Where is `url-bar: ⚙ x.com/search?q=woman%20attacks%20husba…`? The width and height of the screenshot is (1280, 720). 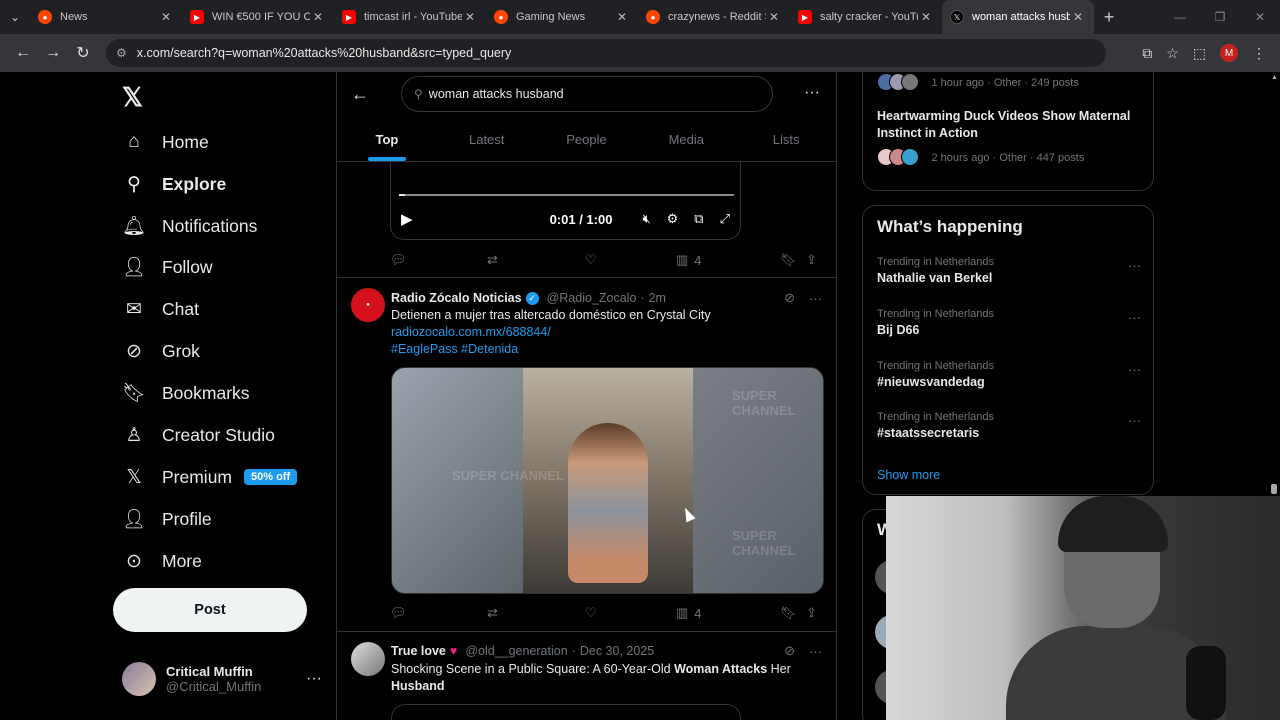
url-bar: ⚙ x.com/search?q=woman%20attacks%20husba… is located at coordinates (606, 53).